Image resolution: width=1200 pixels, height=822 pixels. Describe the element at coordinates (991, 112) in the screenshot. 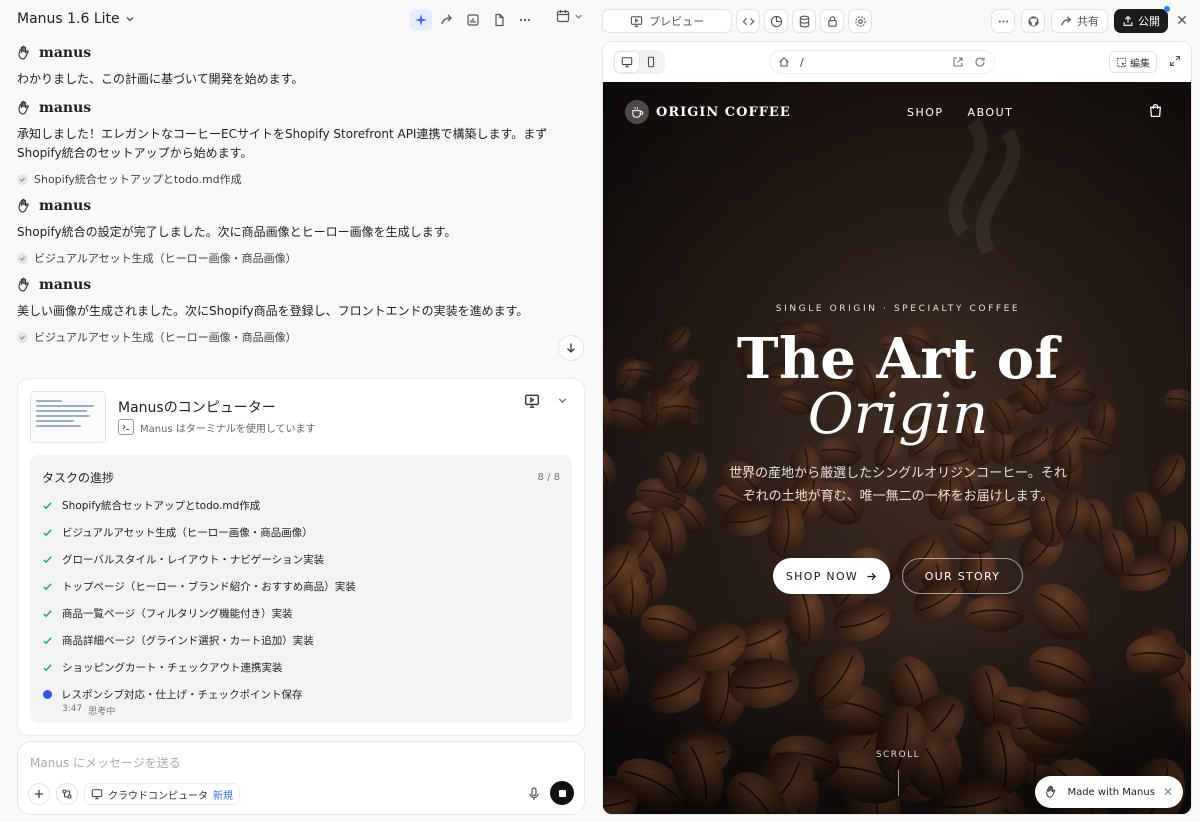

I see `nav-link-about: ABOUT` at that location.